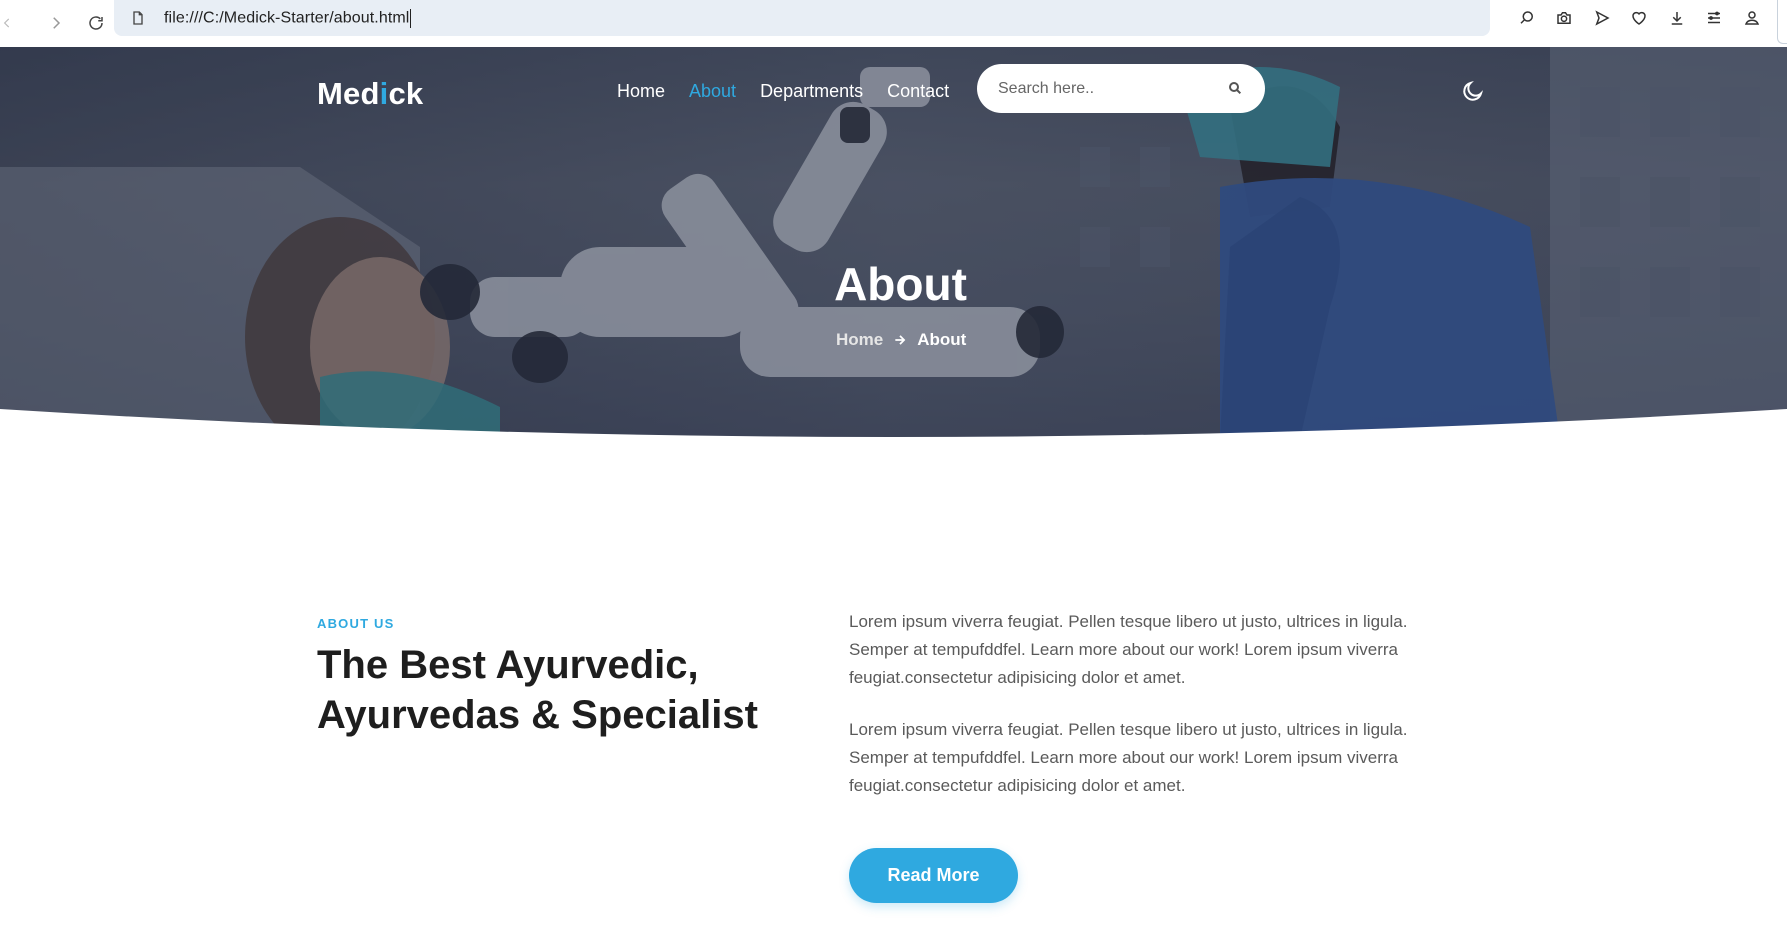 This screenshot has width=1787, height=942. I want to click on arrow-right-icon, so click(900, 340).